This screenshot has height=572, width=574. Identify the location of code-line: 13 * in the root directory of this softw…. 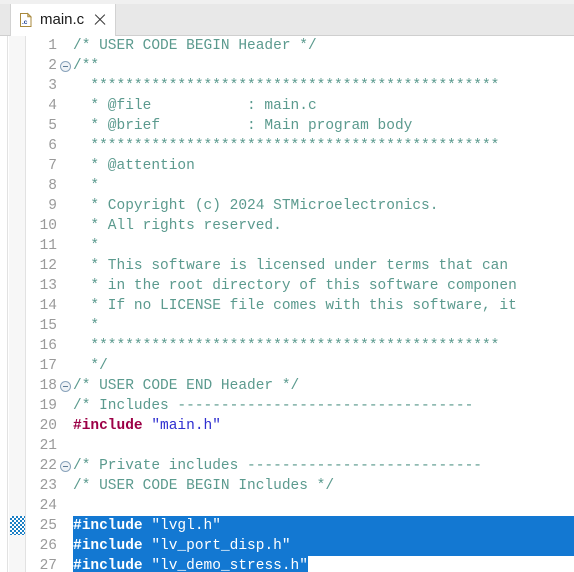
(300, 286).